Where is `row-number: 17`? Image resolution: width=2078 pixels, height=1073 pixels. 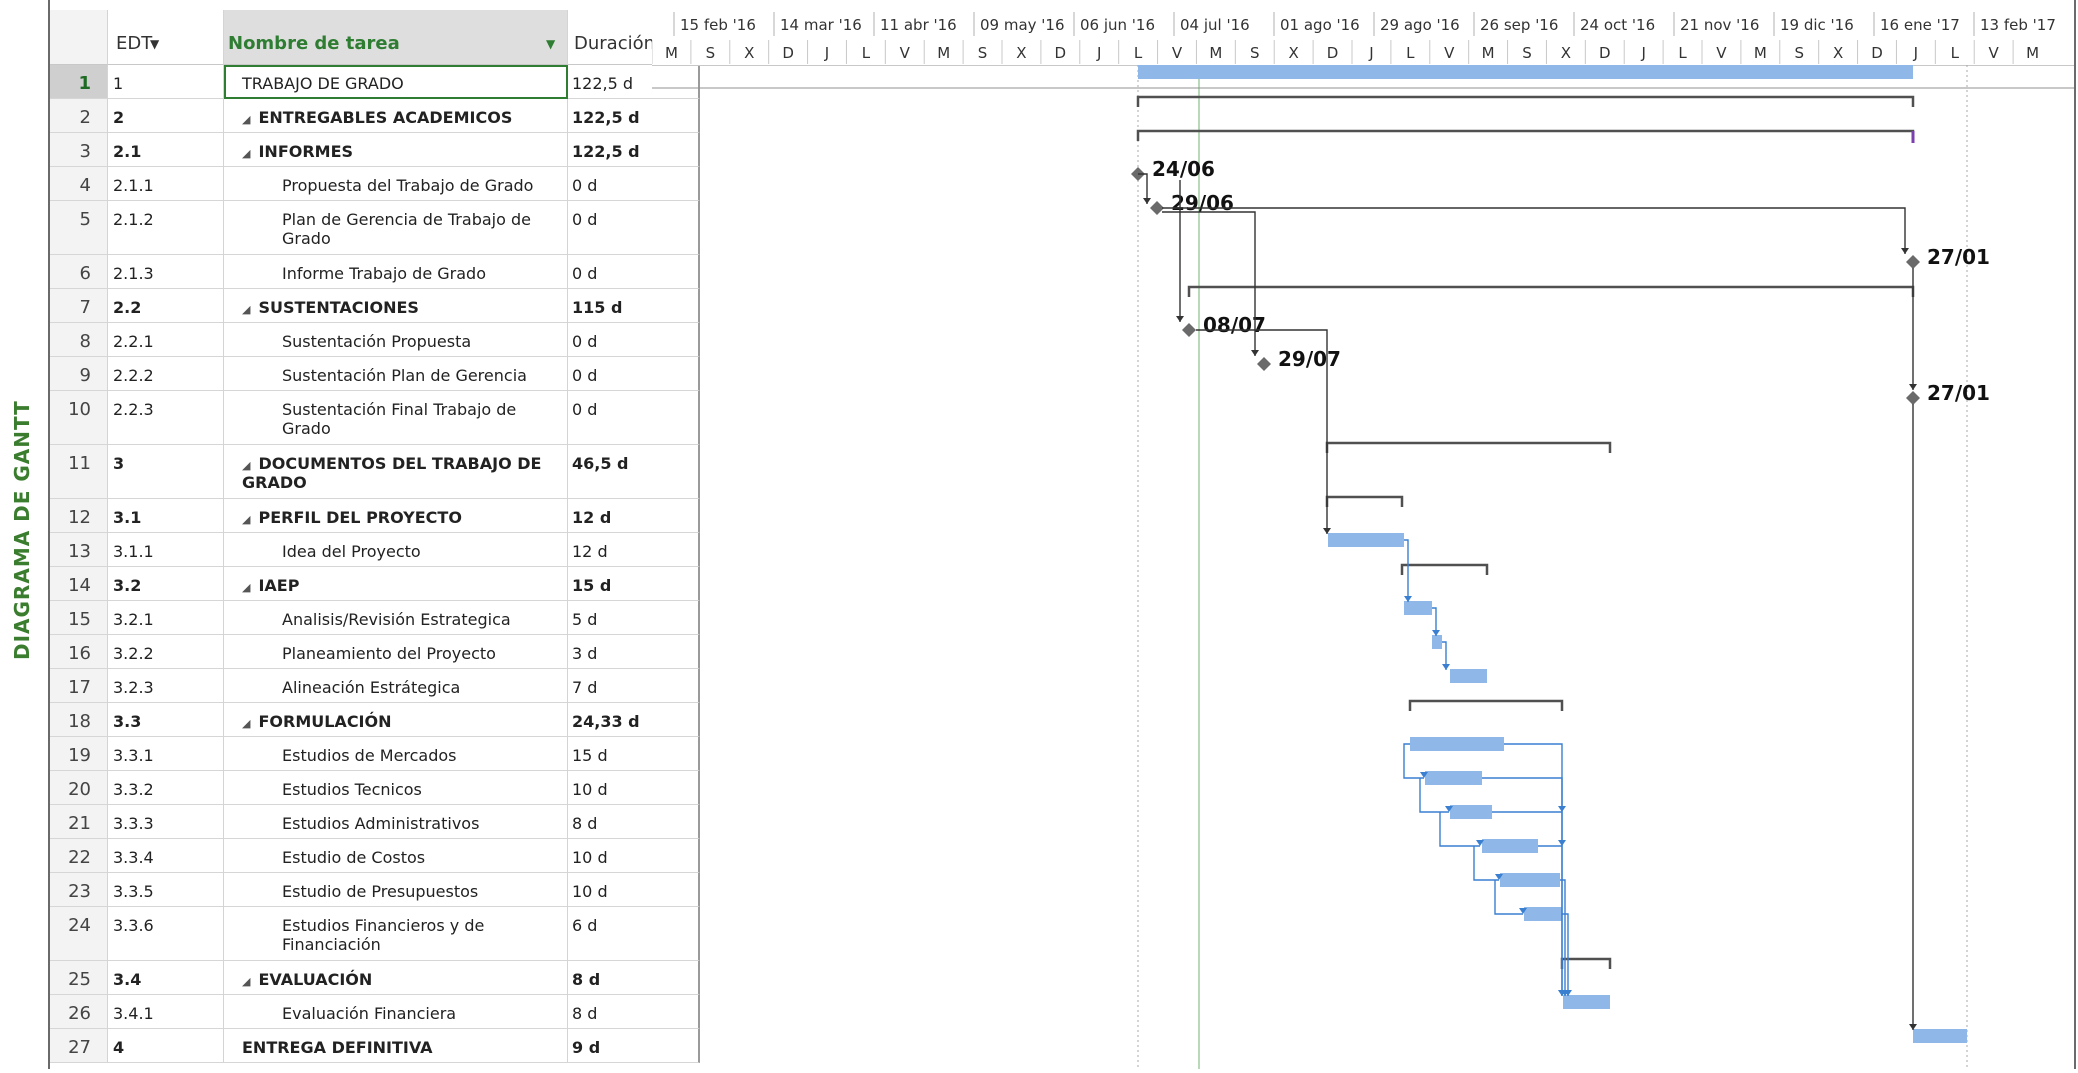
row-number: 17 is located at coordinates (79, 686).